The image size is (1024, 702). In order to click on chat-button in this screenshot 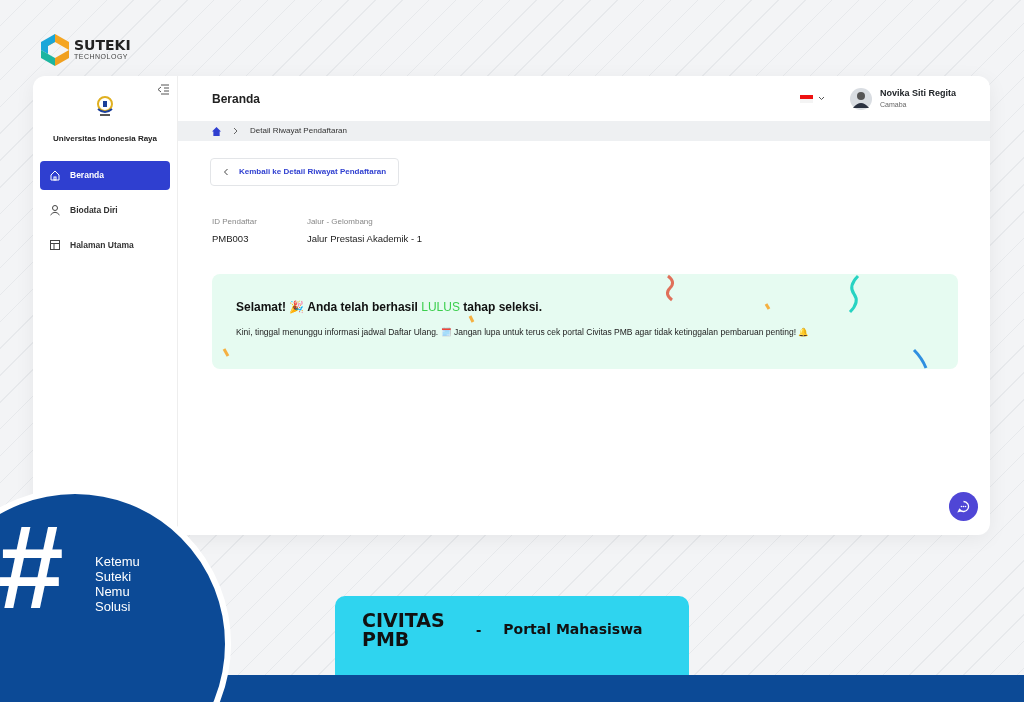, I will do `click(963, 506)`.